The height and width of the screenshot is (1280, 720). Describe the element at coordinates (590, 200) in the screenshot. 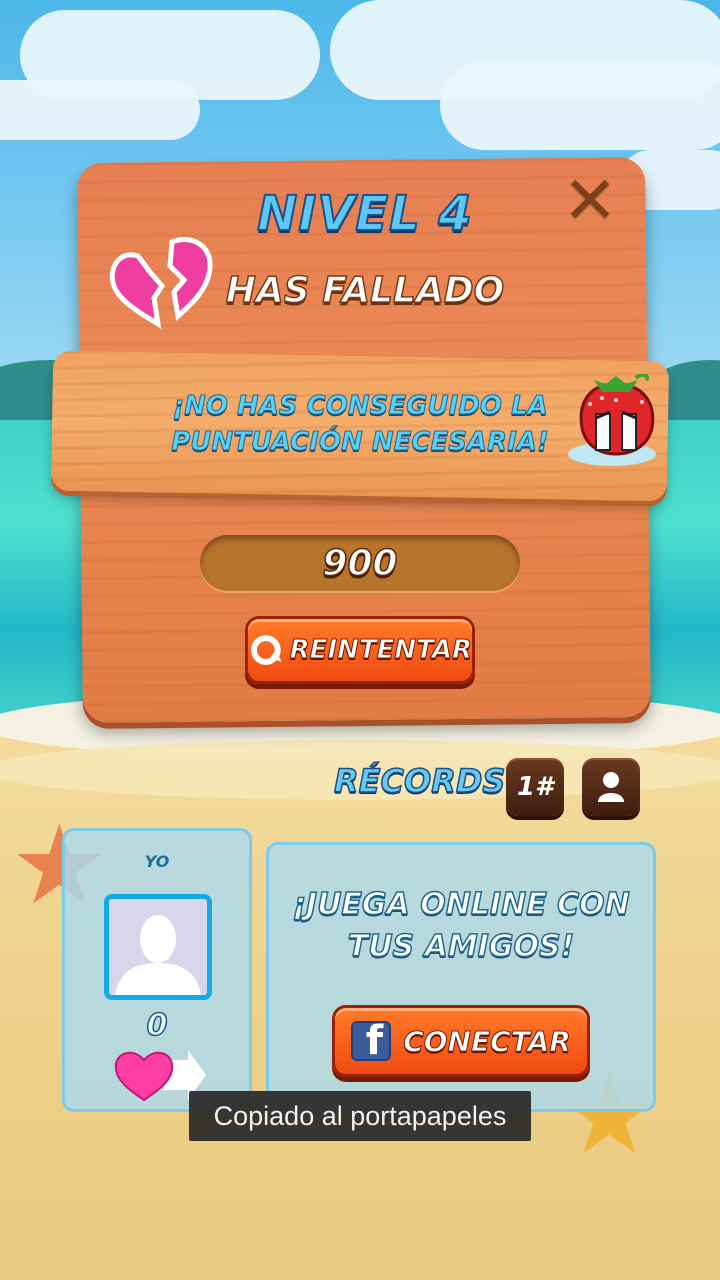

I see `close-icon: ✕` at that location.